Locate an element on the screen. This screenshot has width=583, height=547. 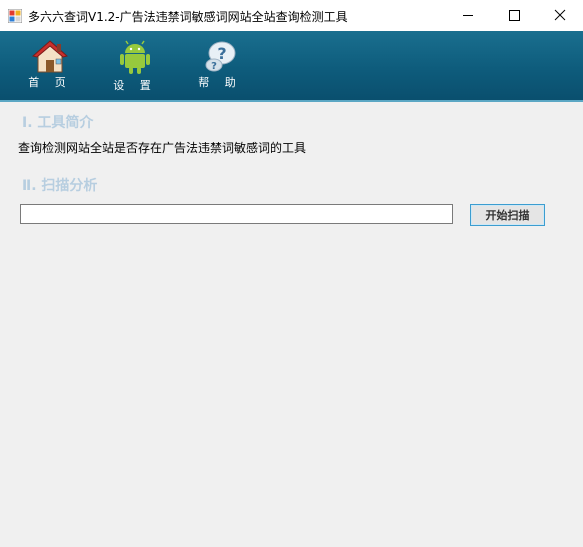
section-title-scan: Ⅱ. 扫描分析 is located at coordinates (60, 186).